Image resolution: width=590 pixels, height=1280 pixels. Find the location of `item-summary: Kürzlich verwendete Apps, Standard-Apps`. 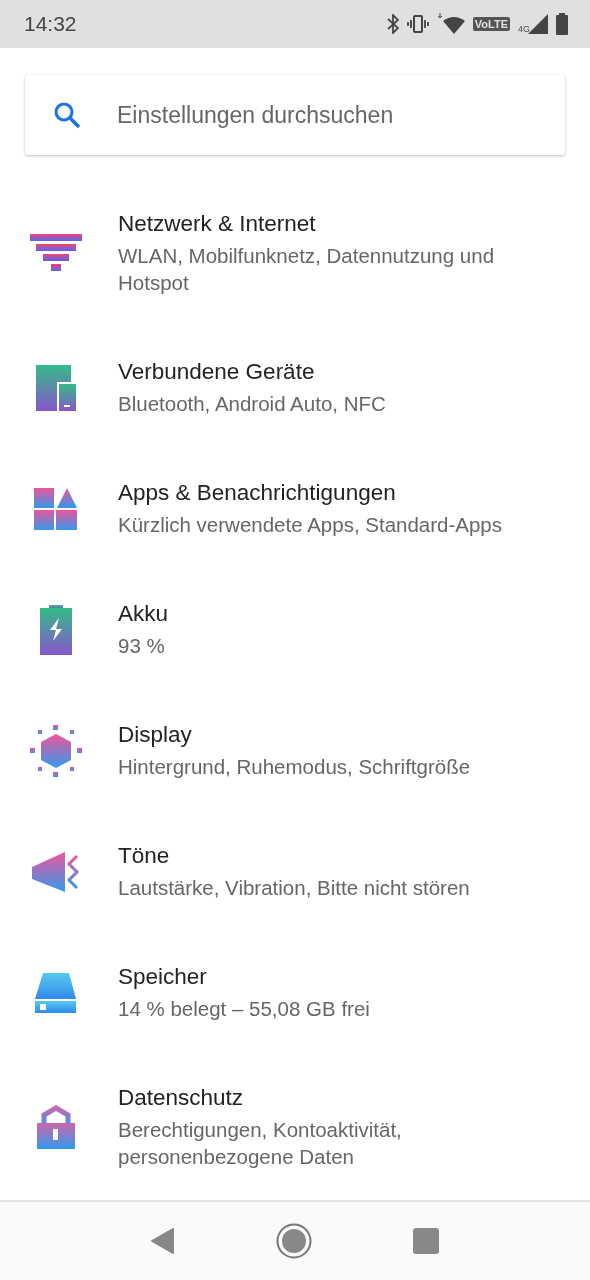

item-summary: Kürzlich verwendete Apps, Standard-Apps is located at coordinates (310, 525).